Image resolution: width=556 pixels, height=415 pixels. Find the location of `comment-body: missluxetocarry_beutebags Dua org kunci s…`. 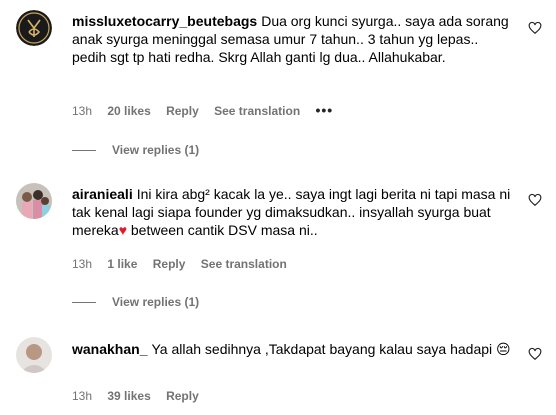

comment-body: missluxetocarry_beutebags Dua org kunci s… is located at coordinates (292, 39).